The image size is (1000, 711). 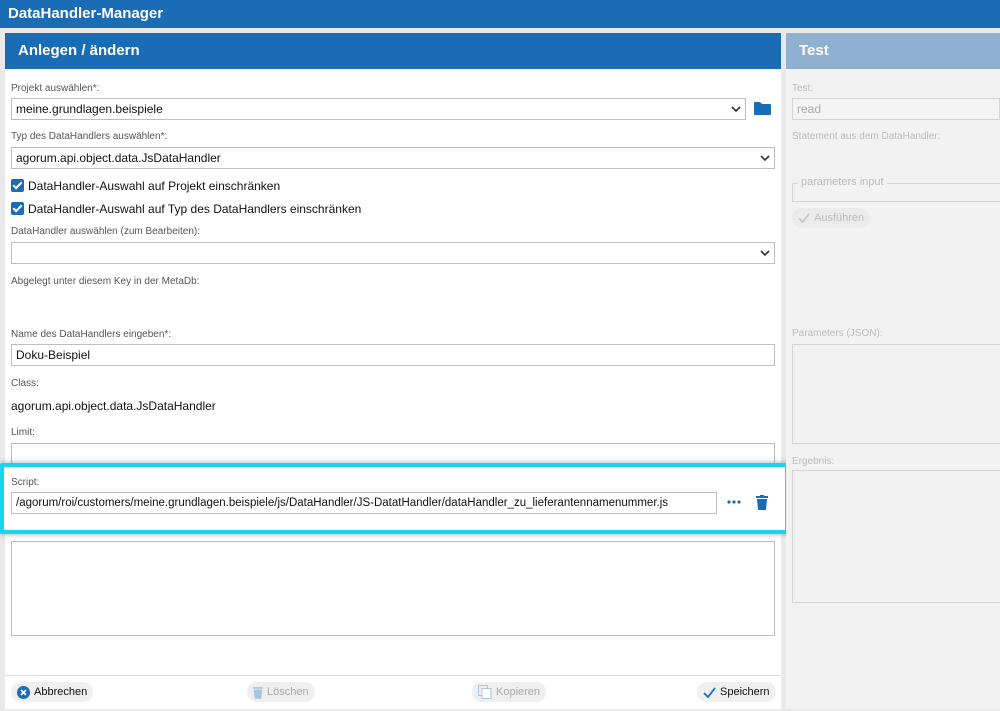 What do you see at coordinates (745, 692) in the screenshot?
I see `save-button-label: Speichern` at bounding box center [745, 692].